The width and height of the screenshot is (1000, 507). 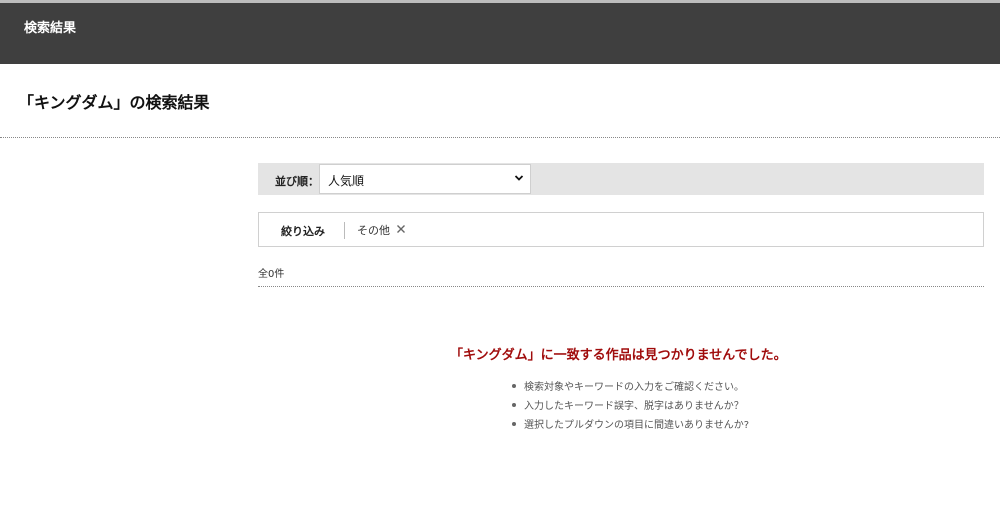 I want to click on filter-separator, so click(x=344, y=230).